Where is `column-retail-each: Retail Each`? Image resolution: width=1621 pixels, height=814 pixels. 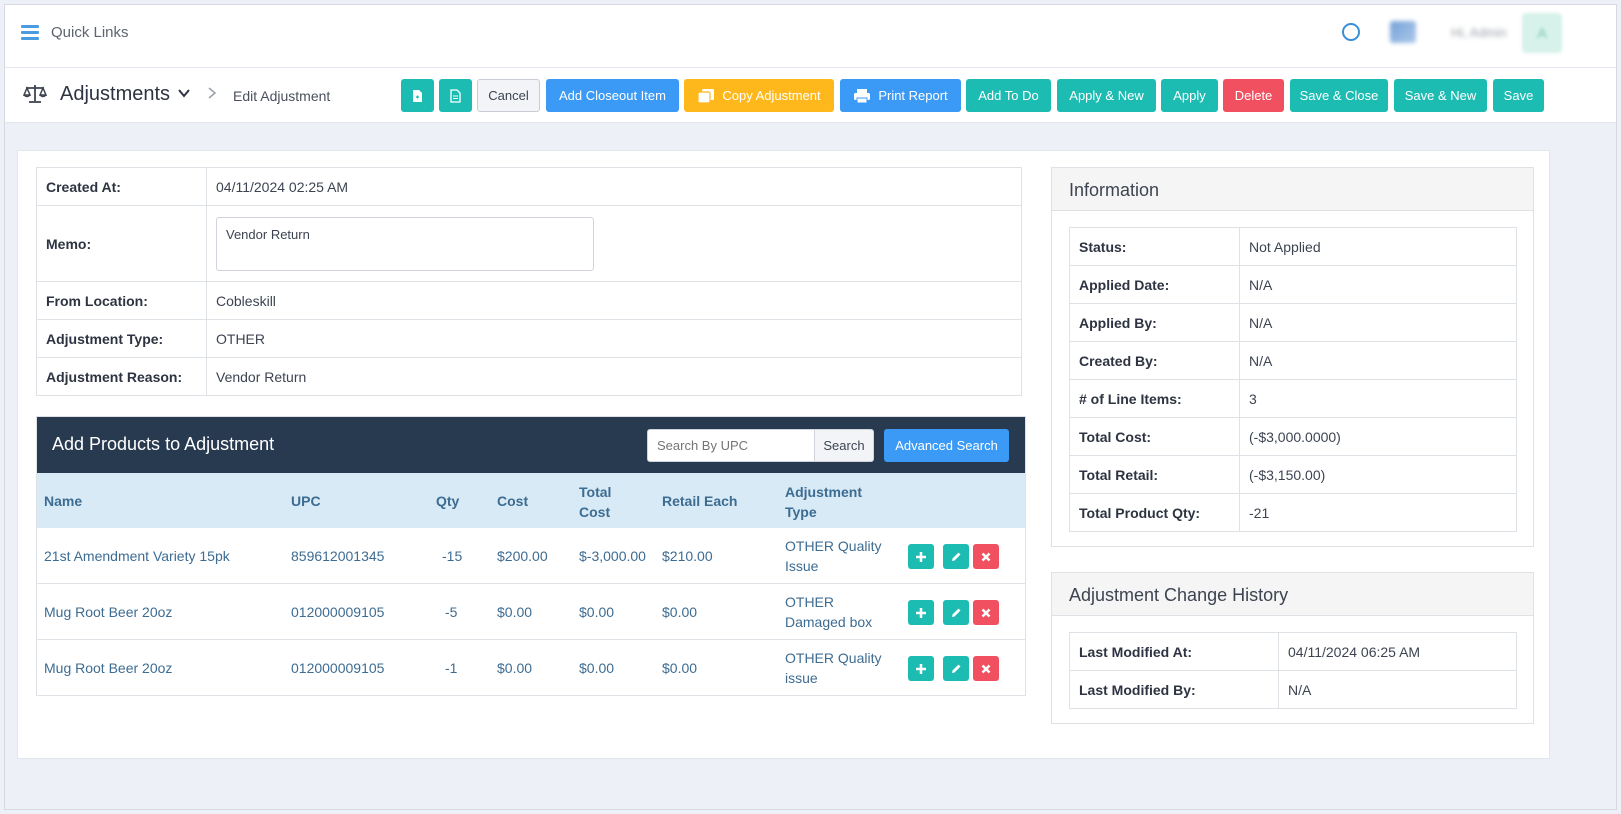 column-retail-each: Retail Each is located at coordinates (699, 501).